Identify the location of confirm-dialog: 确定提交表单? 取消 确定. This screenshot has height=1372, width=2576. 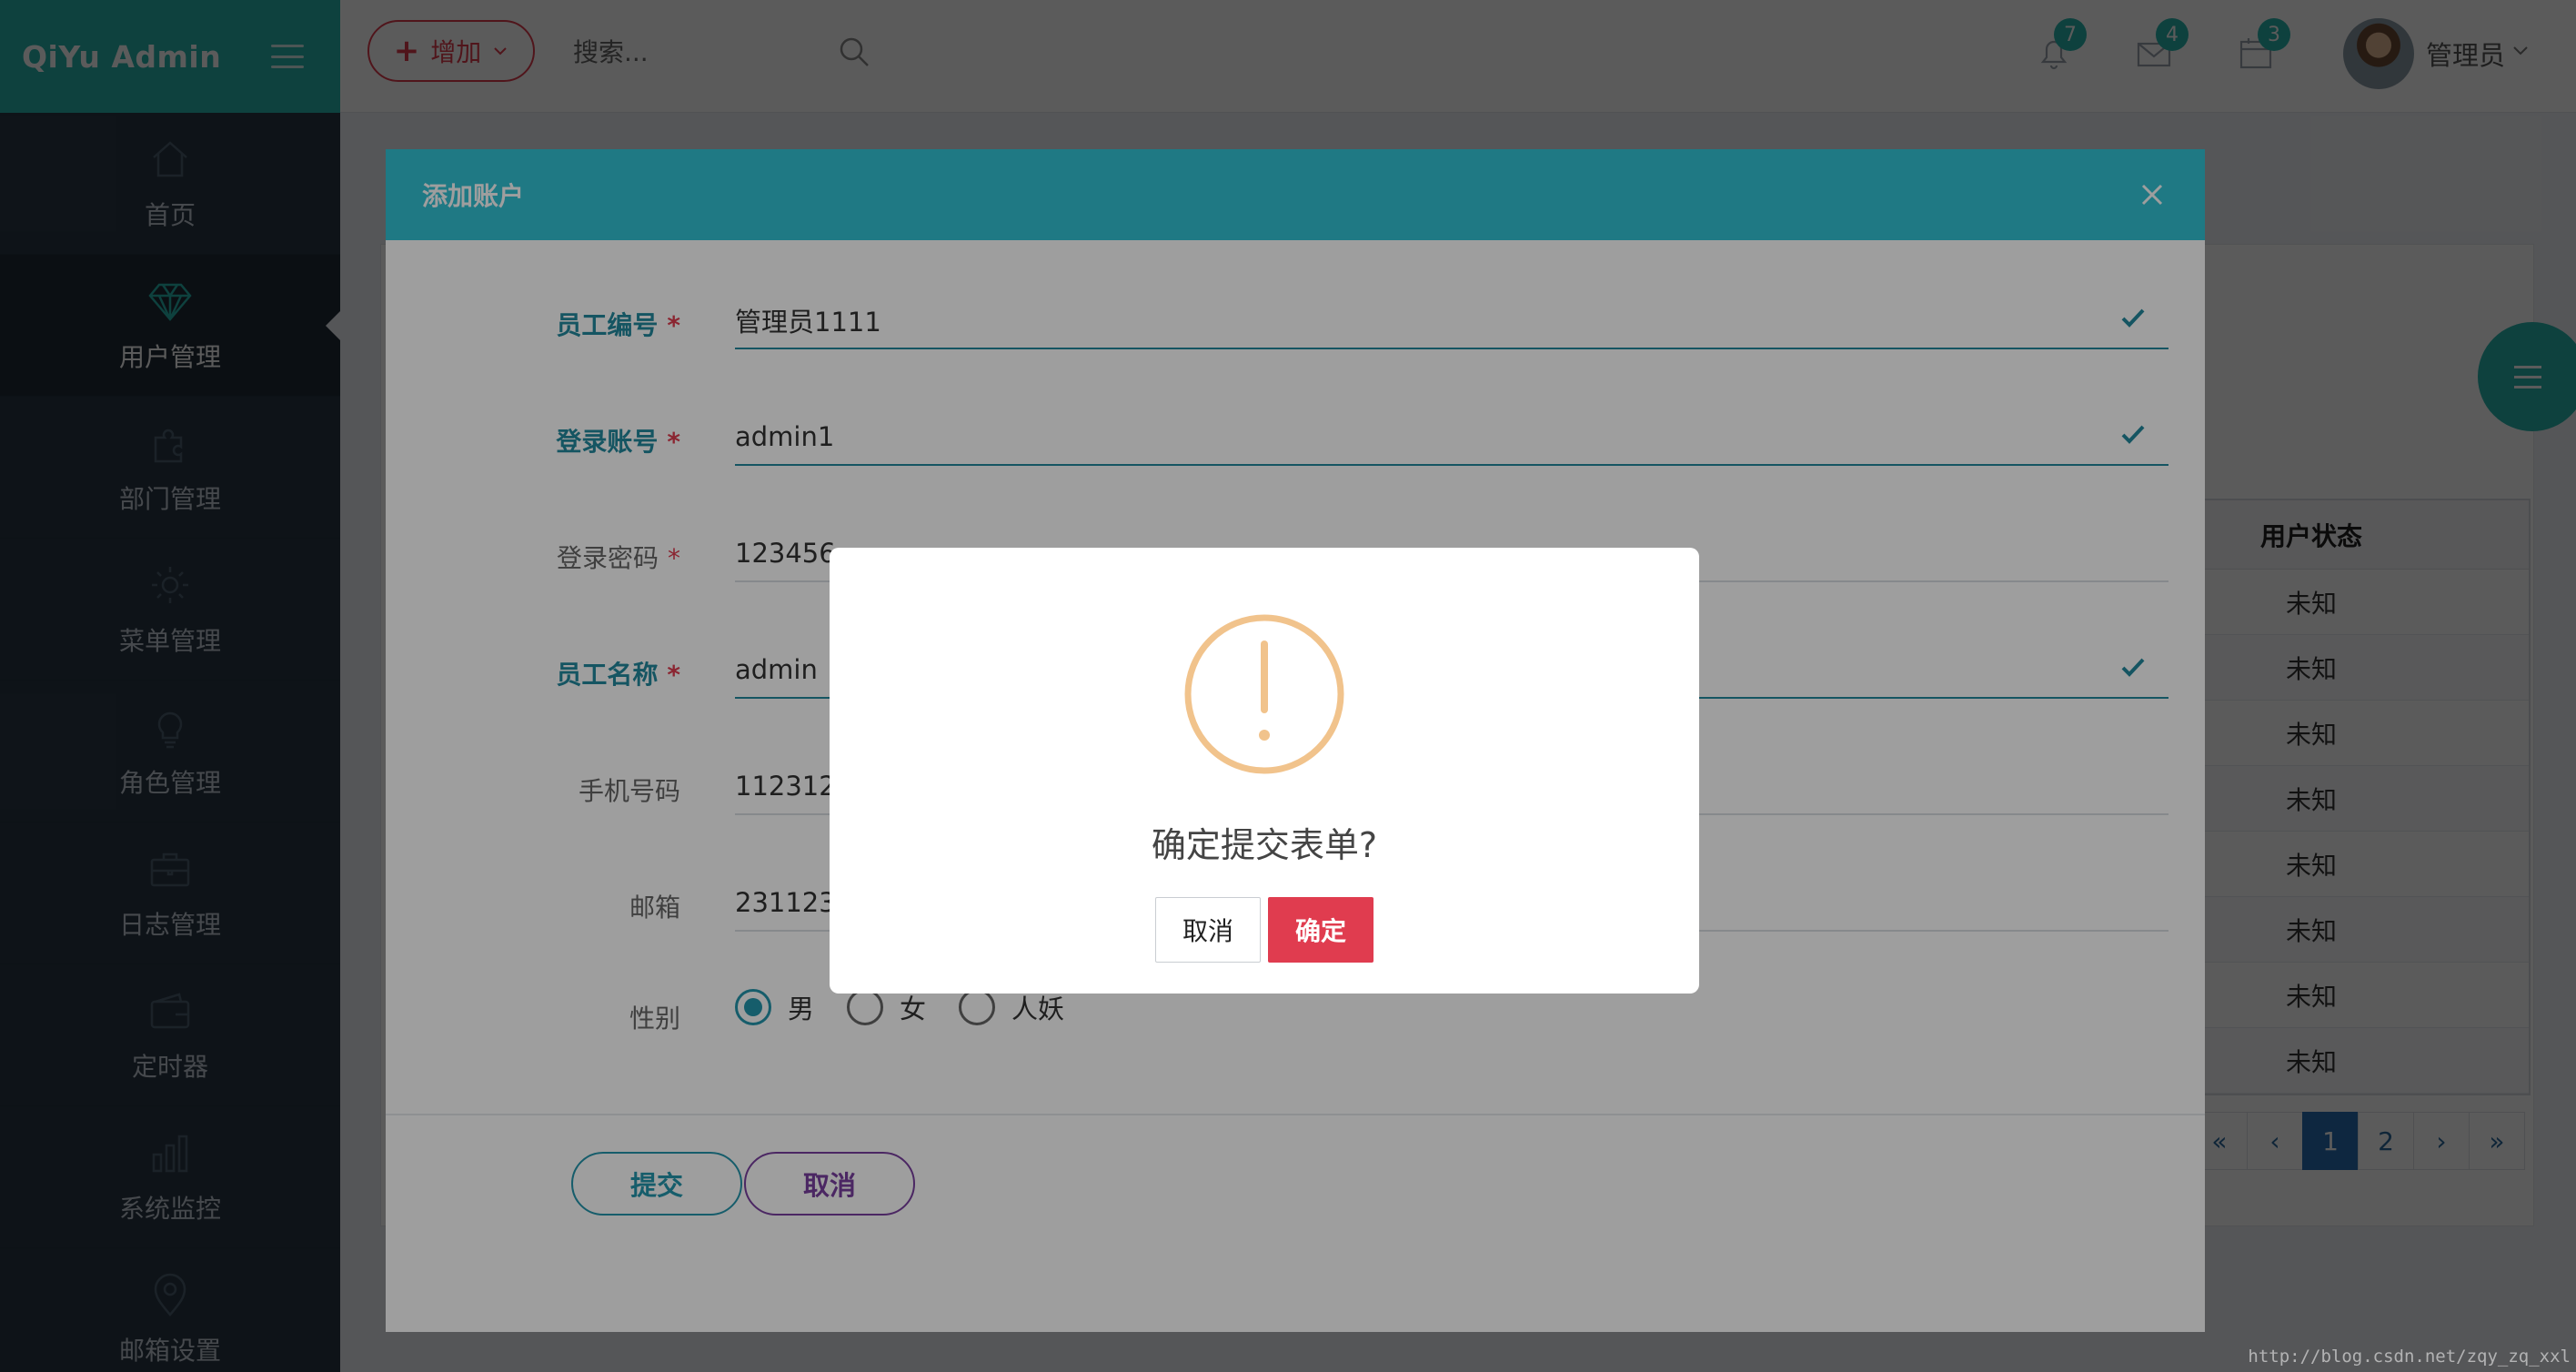
(1264, 771).